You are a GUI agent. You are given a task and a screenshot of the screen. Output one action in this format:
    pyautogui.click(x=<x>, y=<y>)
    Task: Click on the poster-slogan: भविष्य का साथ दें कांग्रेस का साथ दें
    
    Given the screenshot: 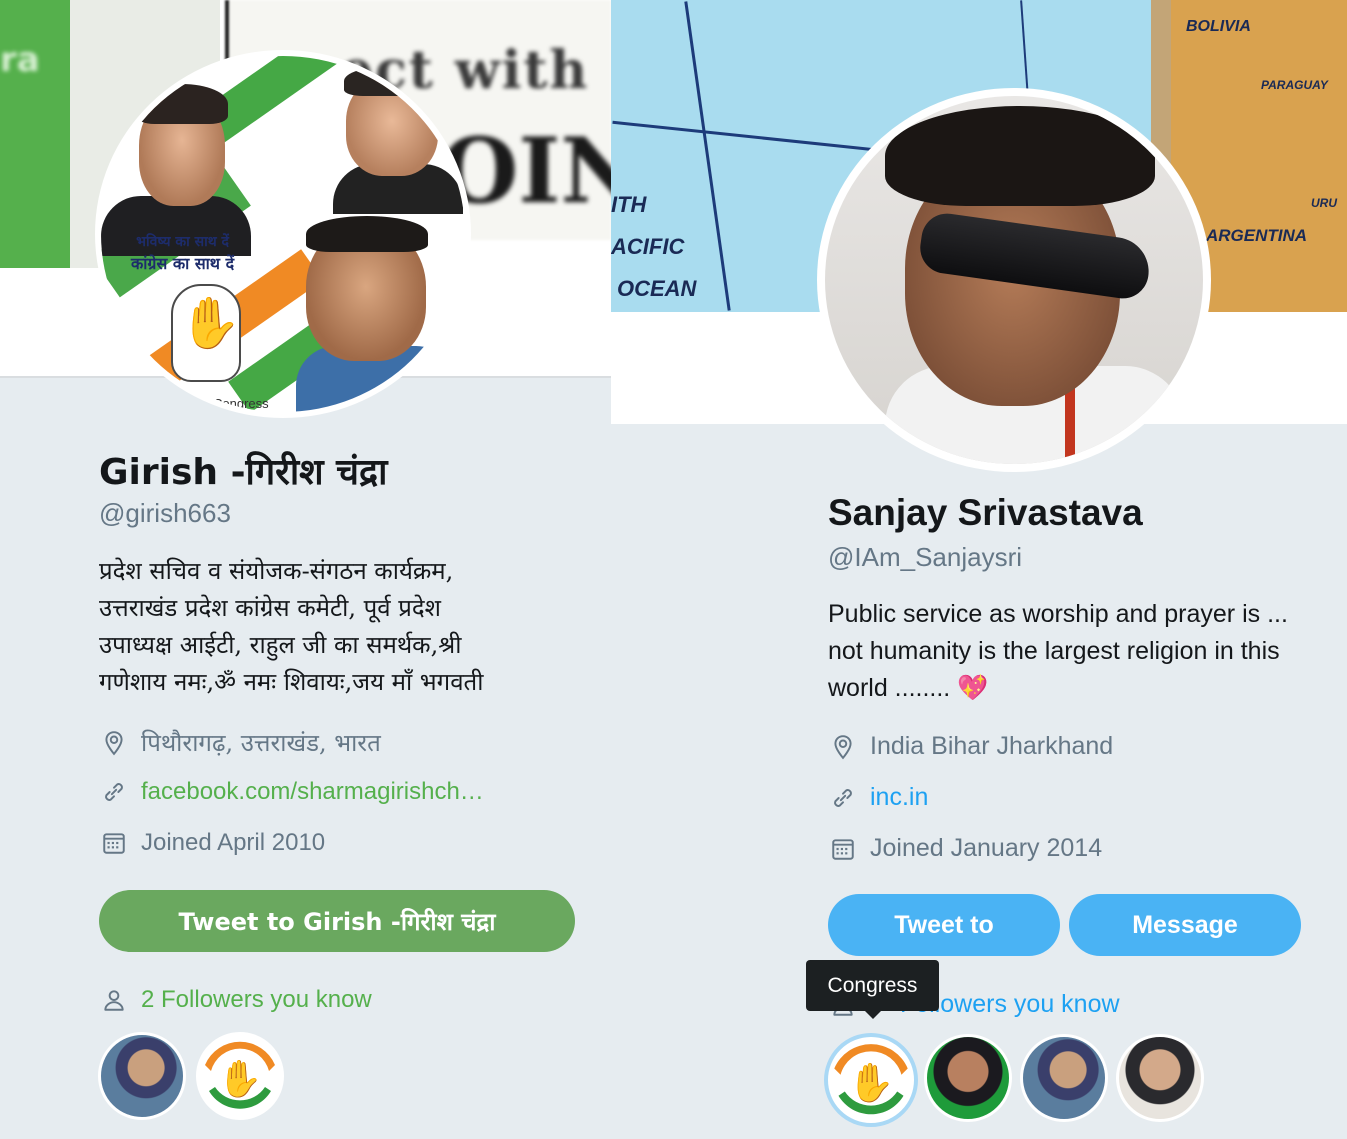 What is the action you would take?
    pyautogui.click(x=182, y=253)
    